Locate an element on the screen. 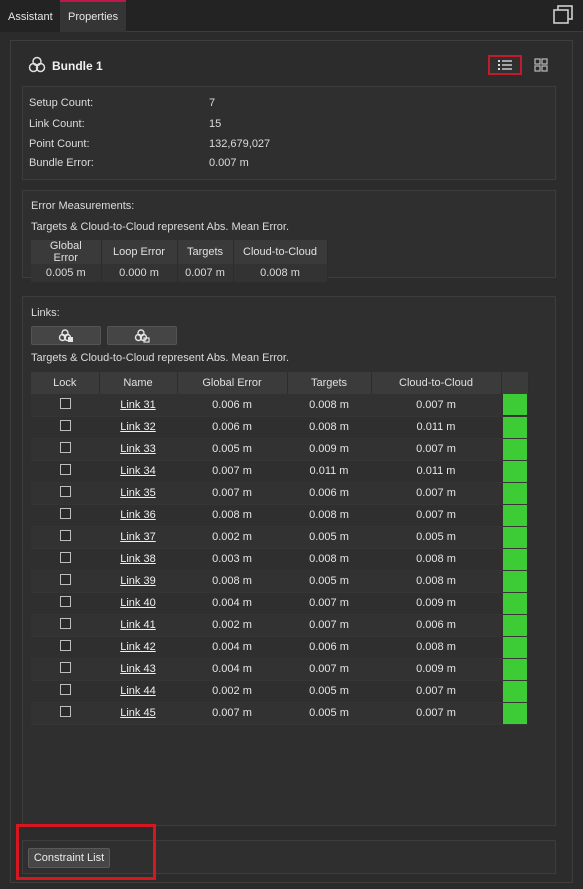 This screenshot has height=889, width=583. value-cloud-to-cloud: 0.008 m is located at coordinates (280, 273).